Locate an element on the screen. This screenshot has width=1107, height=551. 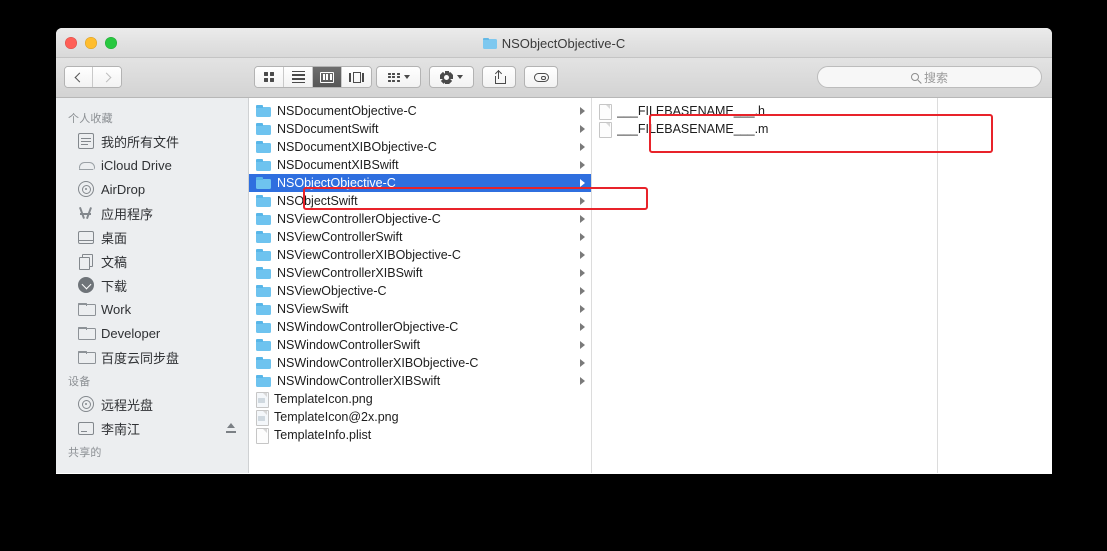
sidebar-item-Developer: Developer is located at coordinates (152, 333).